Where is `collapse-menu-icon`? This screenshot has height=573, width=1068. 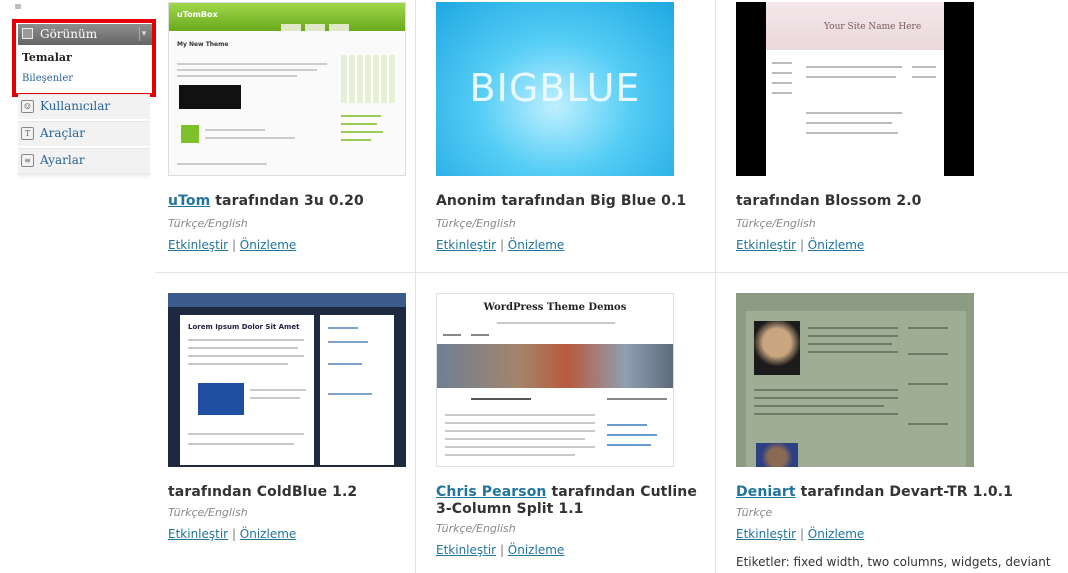
collapse-menu-icon is located at coordinates (18, 6).